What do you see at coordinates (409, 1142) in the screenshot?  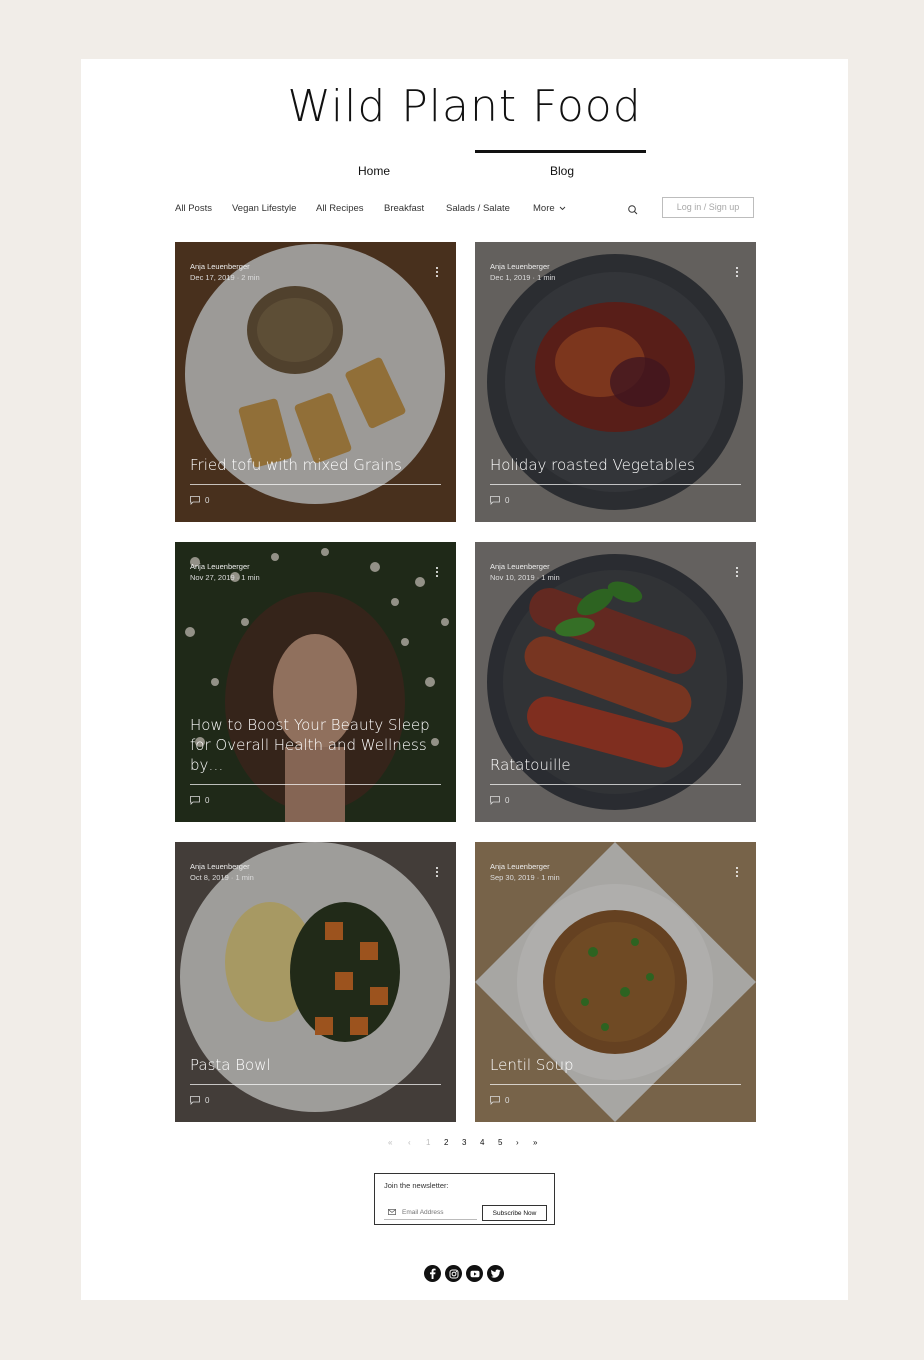 I see `prev-page-button: ‹` at bounding box center [409, 1142].